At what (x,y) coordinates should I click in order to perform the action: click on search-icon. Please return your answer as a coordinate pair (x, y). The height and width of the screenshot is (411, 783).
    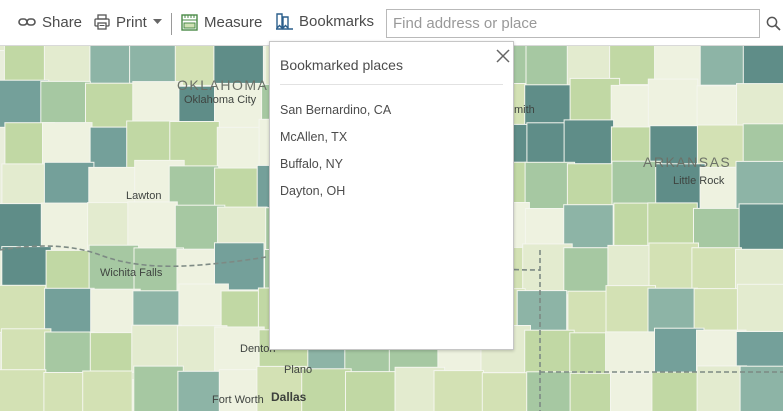
    Looking at the image, I should click on (773, 23).